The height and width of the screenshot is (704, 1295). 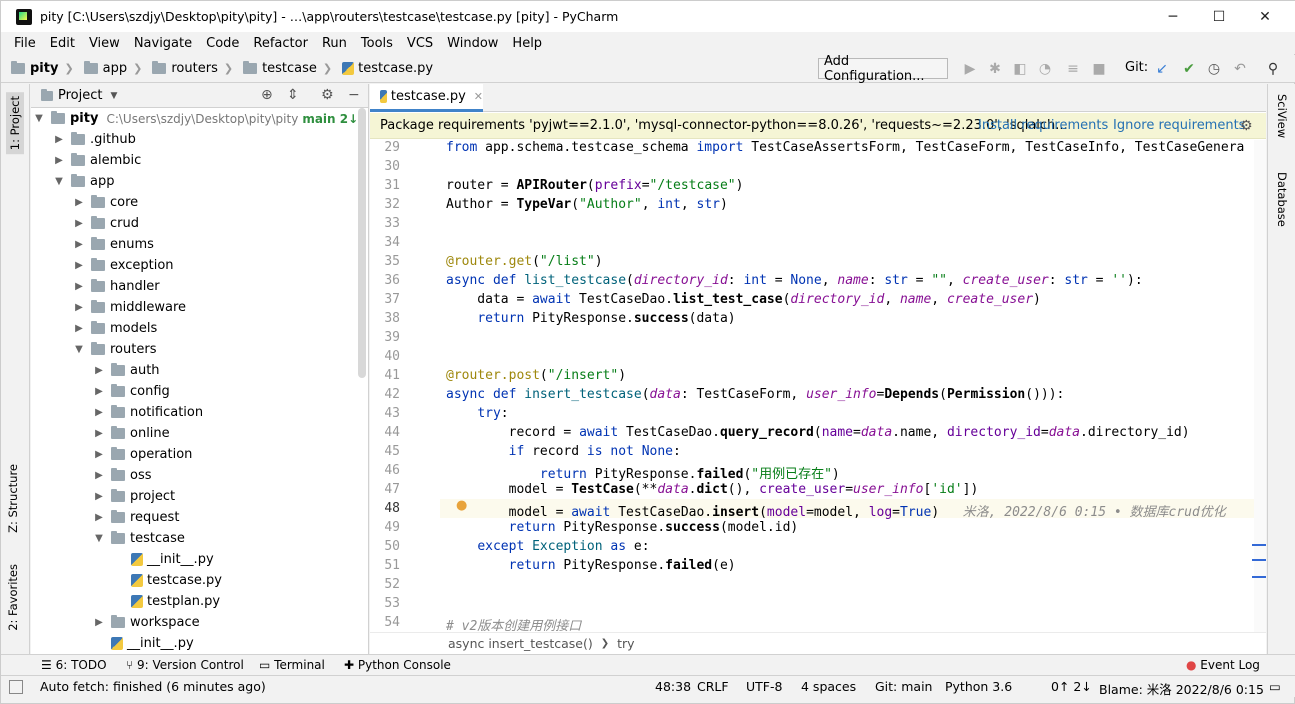 What do you see at coordinates (42, 68) in the screenshot?
I see `nav-crumb-pity: pity ❯` at bounding box center [42, 68].